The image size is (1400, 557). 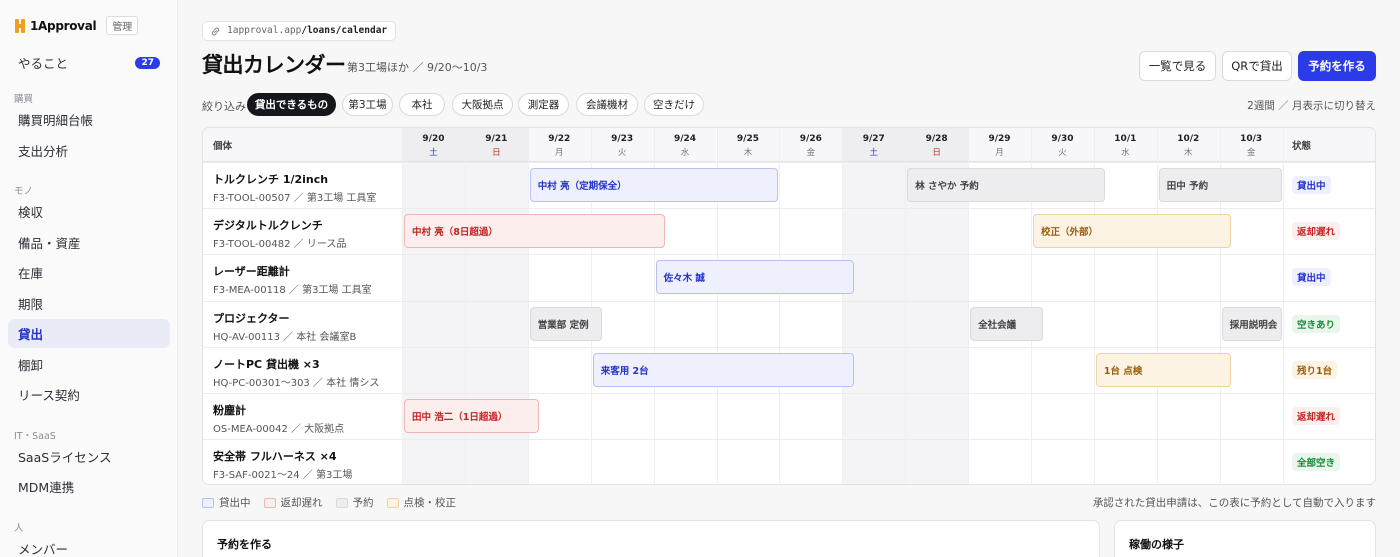 I want to click on status-column-header: 状態, so click(x=1329, y=145).